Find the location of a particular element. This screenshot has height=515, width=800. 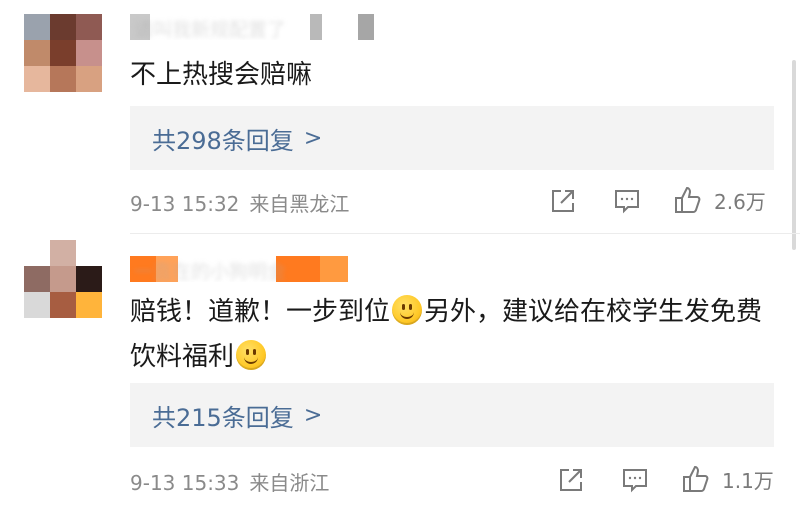

comment-text: 不上热搜会赔嘛 is located at coordinates (221, 75).